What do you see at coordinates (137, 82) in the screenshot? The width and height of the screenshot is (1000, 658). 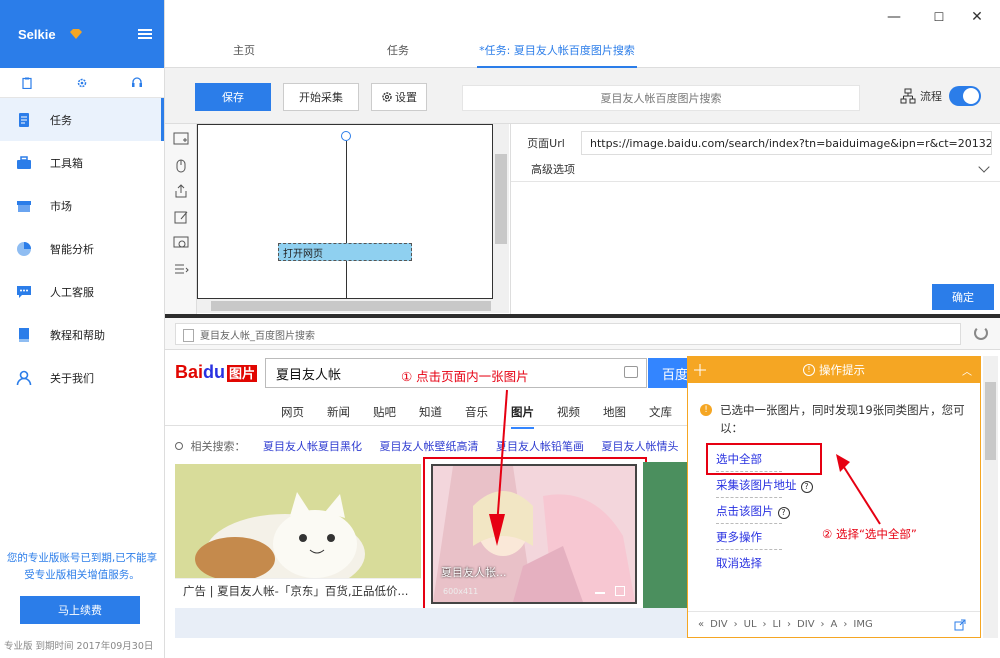 I see `headset-icon` at bounding box center [137, 82].